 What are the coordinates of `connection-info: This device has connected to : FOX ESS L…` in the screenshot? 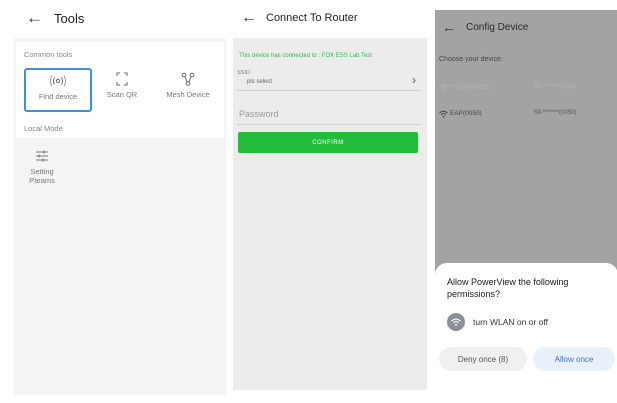 It's located at (305, 56).